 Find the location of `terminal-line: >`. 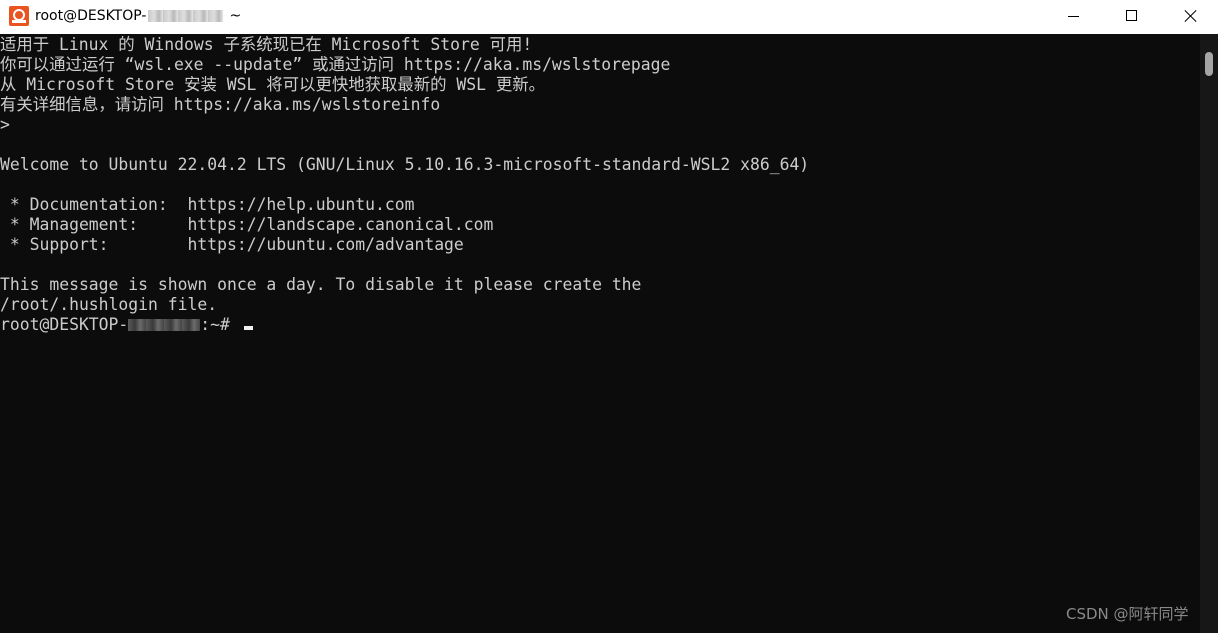

terminal-line: > is located at coordinates (5, 124).